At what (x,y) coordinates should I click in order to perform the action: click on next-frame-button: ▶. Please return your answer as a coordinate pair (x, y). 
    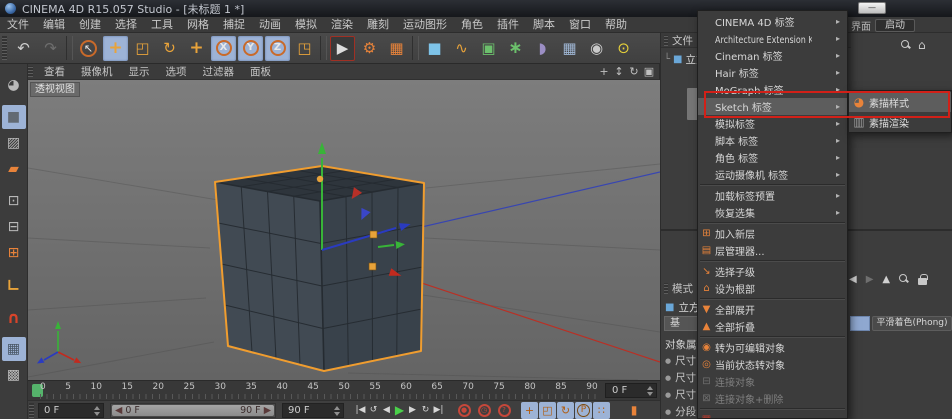
    Looking at the image, I should click on (412, 410).